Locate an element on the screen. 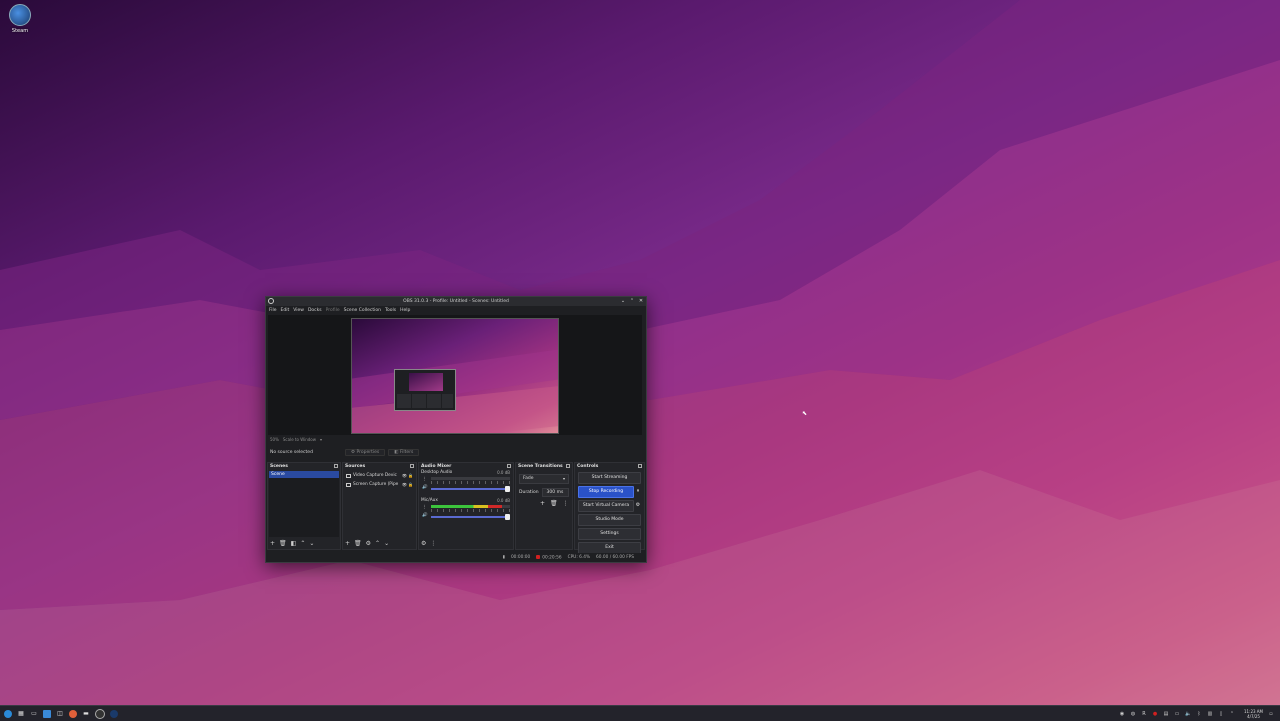 This screenshot has width=1280, height=721. clipboard-icon: ▤ is located at coordinates (1166, 714).